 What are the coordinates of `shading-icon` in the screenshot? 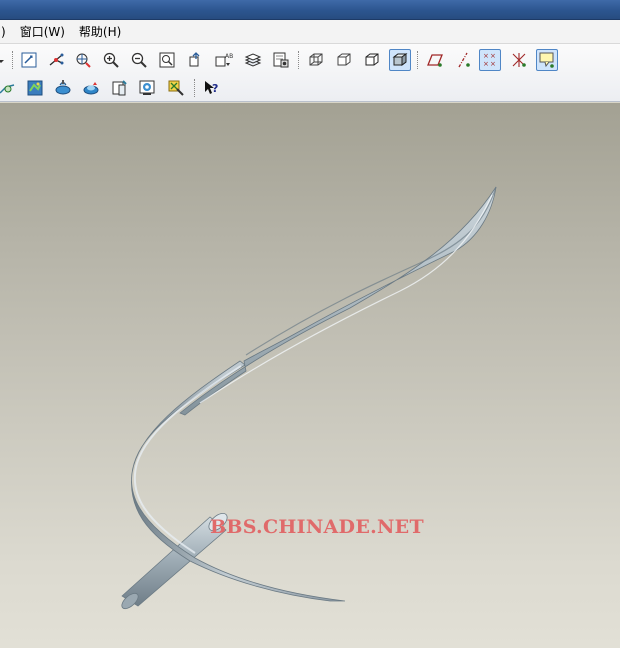 It's located at (400, 60).